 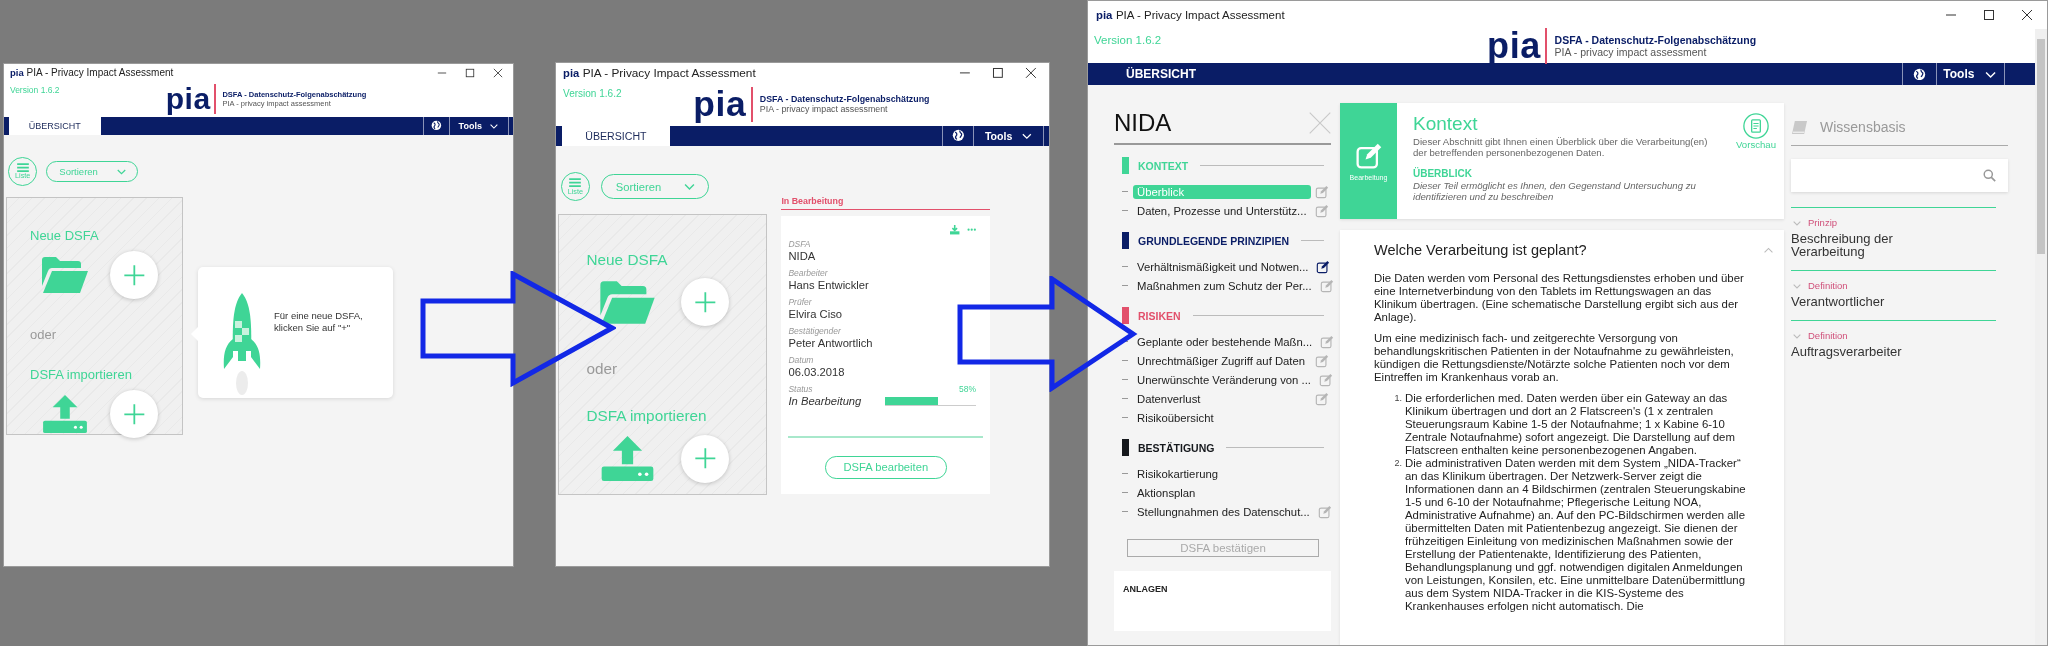 I want to click on edit-icon, so click(x=1323, y=266).